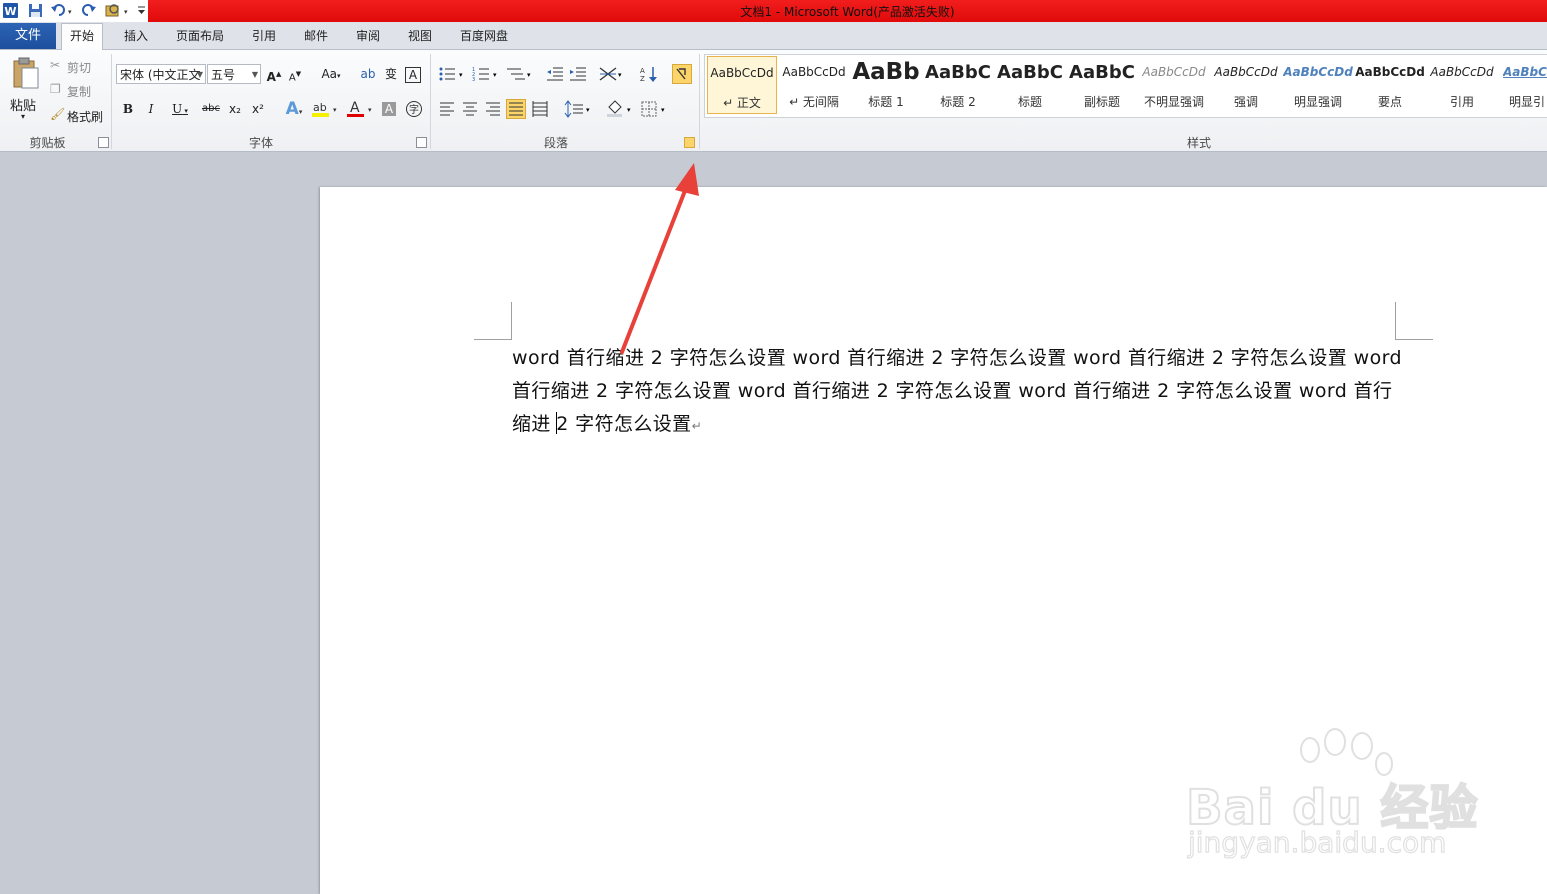 The height and width of the screenshot is (894, 1547). I want to click on decrease-indent-icon, so click(555, 74).